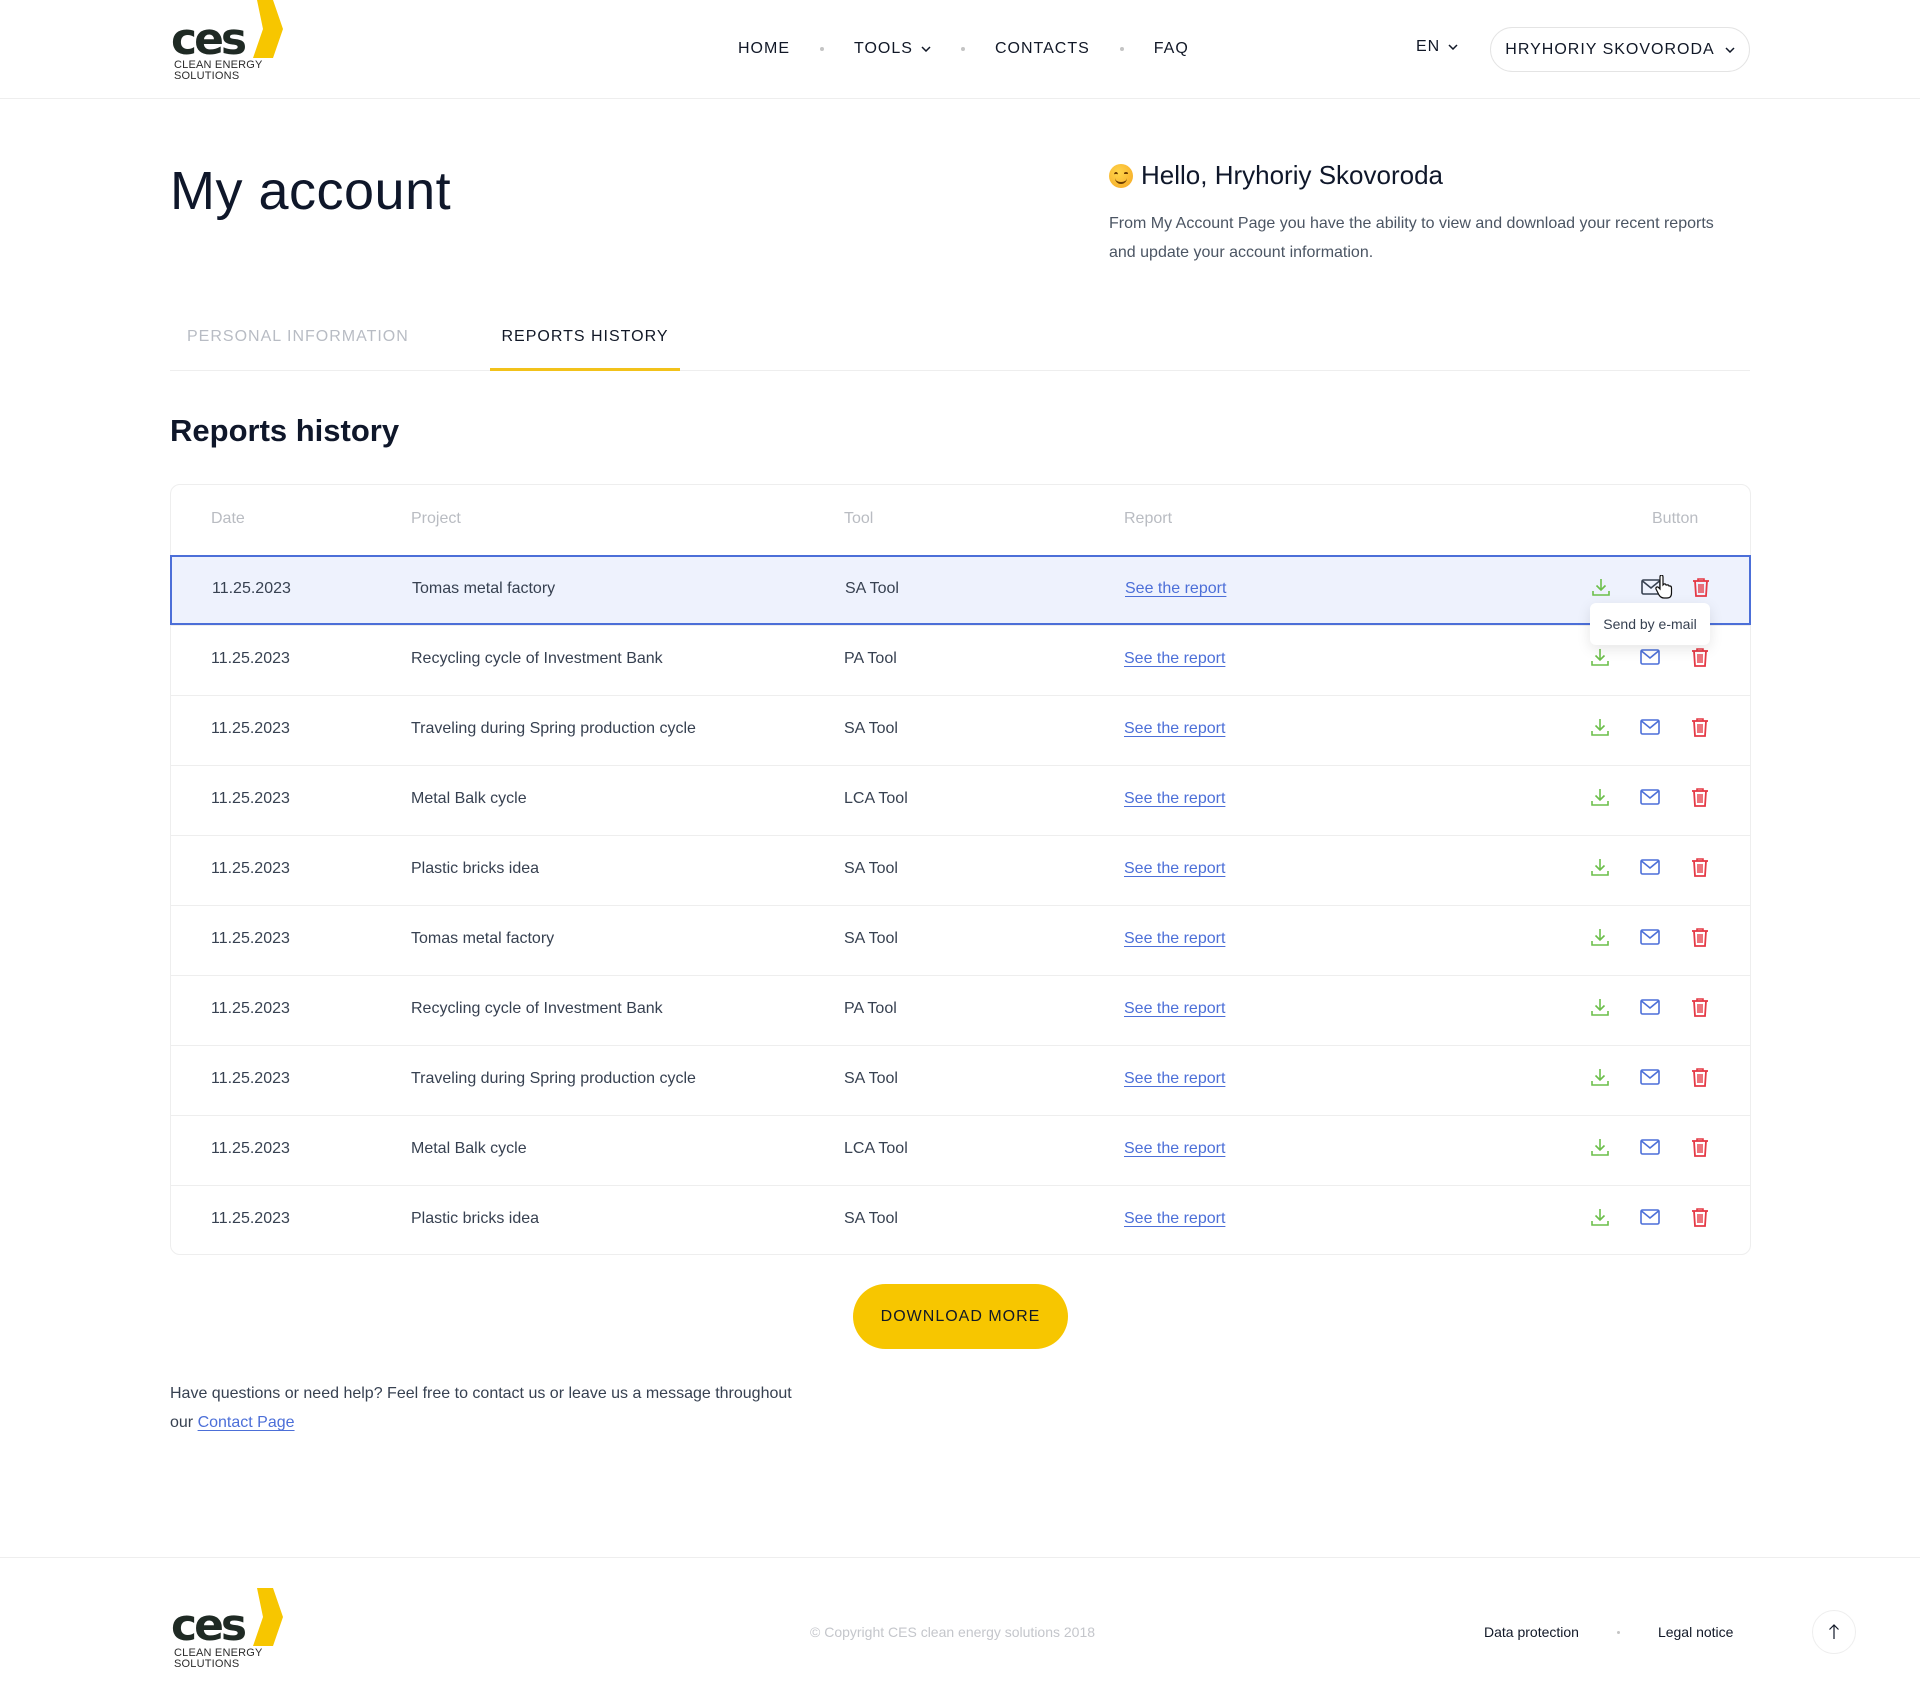  Describe the element at coordinates (1276, 175) in the screenshot. I see `greeting: Hello, Hryhoriy Skovoroda` at that location.